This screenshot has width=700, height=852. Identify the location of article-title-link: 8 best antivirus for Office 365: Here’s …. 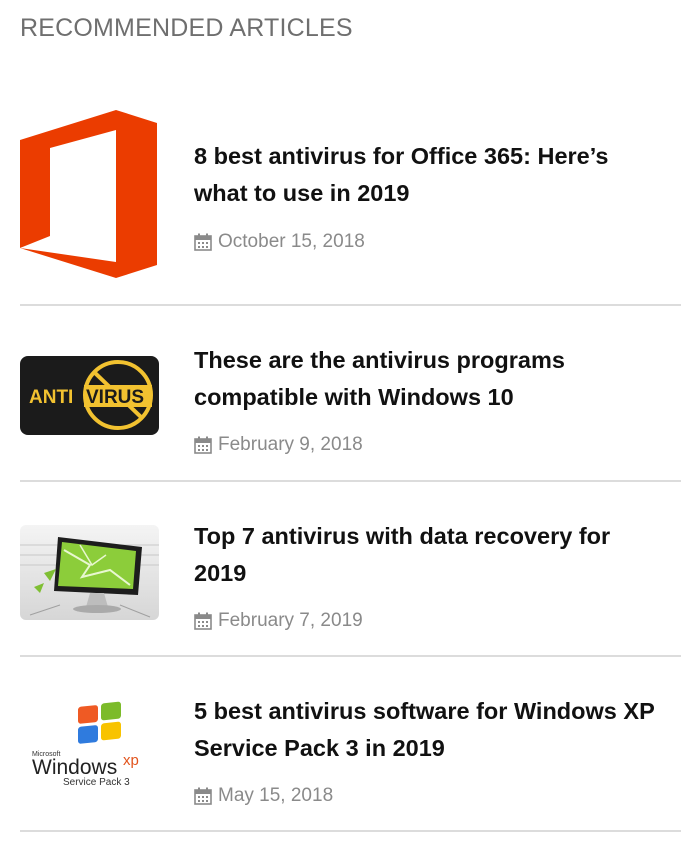
(429, 175).